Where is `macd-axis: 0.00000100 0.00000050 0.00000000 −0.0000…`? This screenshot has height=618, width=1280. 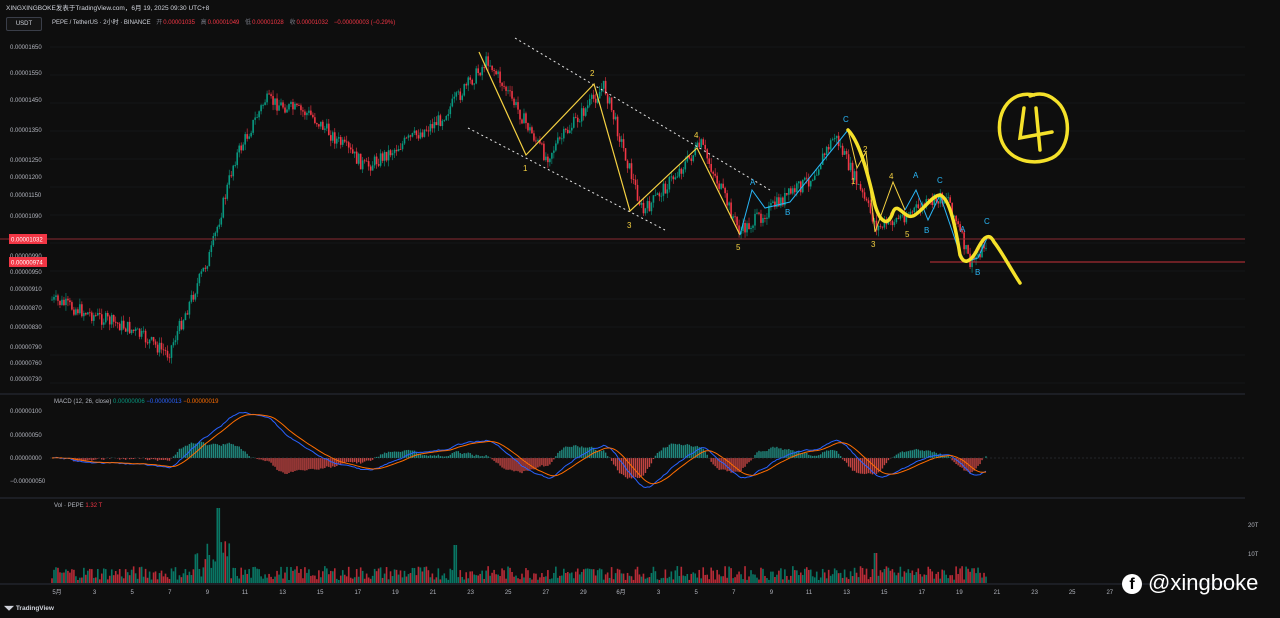
macd-axis: 0.00000100 0.00000050 0.00000000 −0.0000… is located at coordinates (28, 447).